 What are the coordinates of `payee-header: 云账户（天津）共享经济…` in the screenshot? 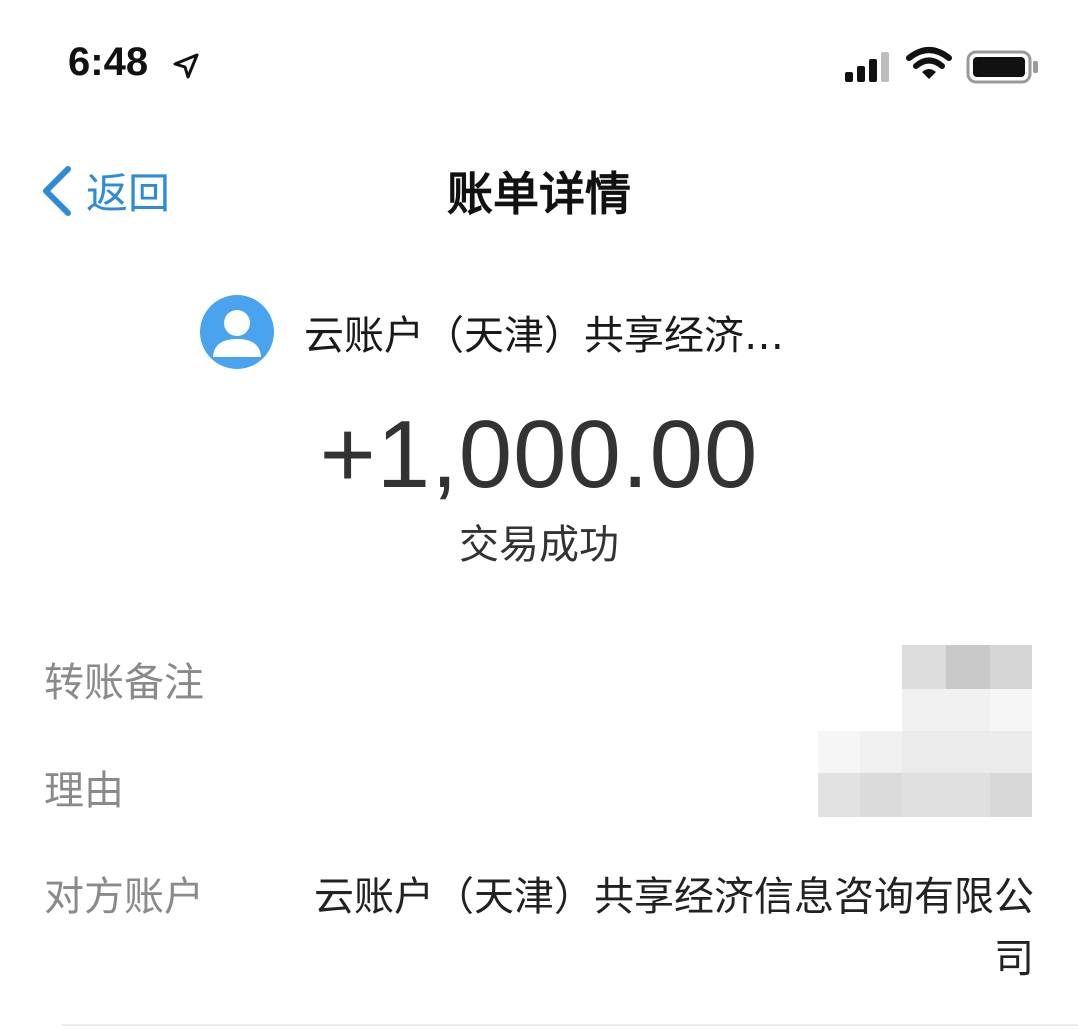 It's located at (492, 332).